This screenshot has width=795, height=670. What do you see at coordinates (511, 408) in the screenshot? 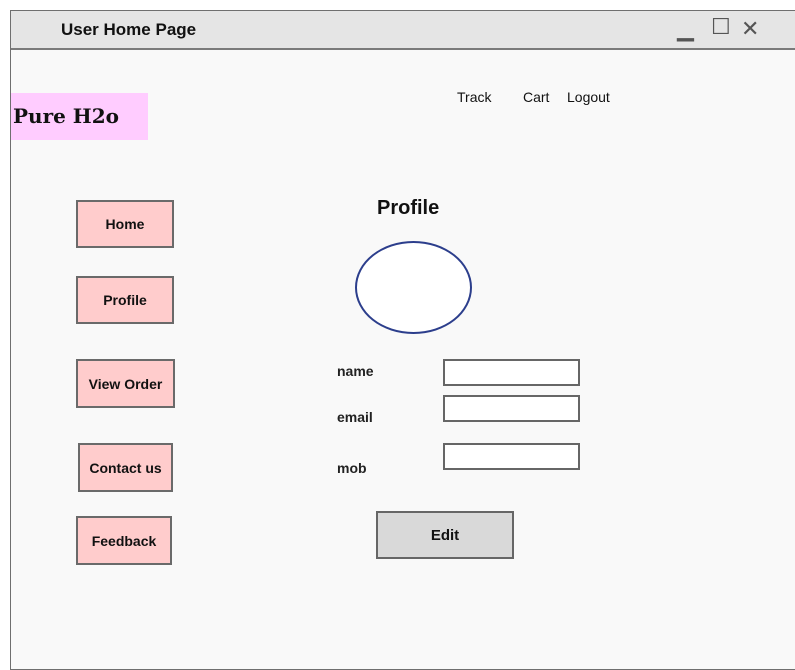
I see `email-field` at bounding box center [511, 408].